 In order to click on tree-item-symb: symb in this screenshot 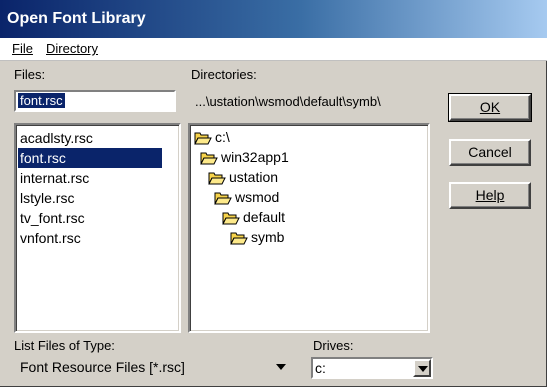, I will do `click(257, 237)`.